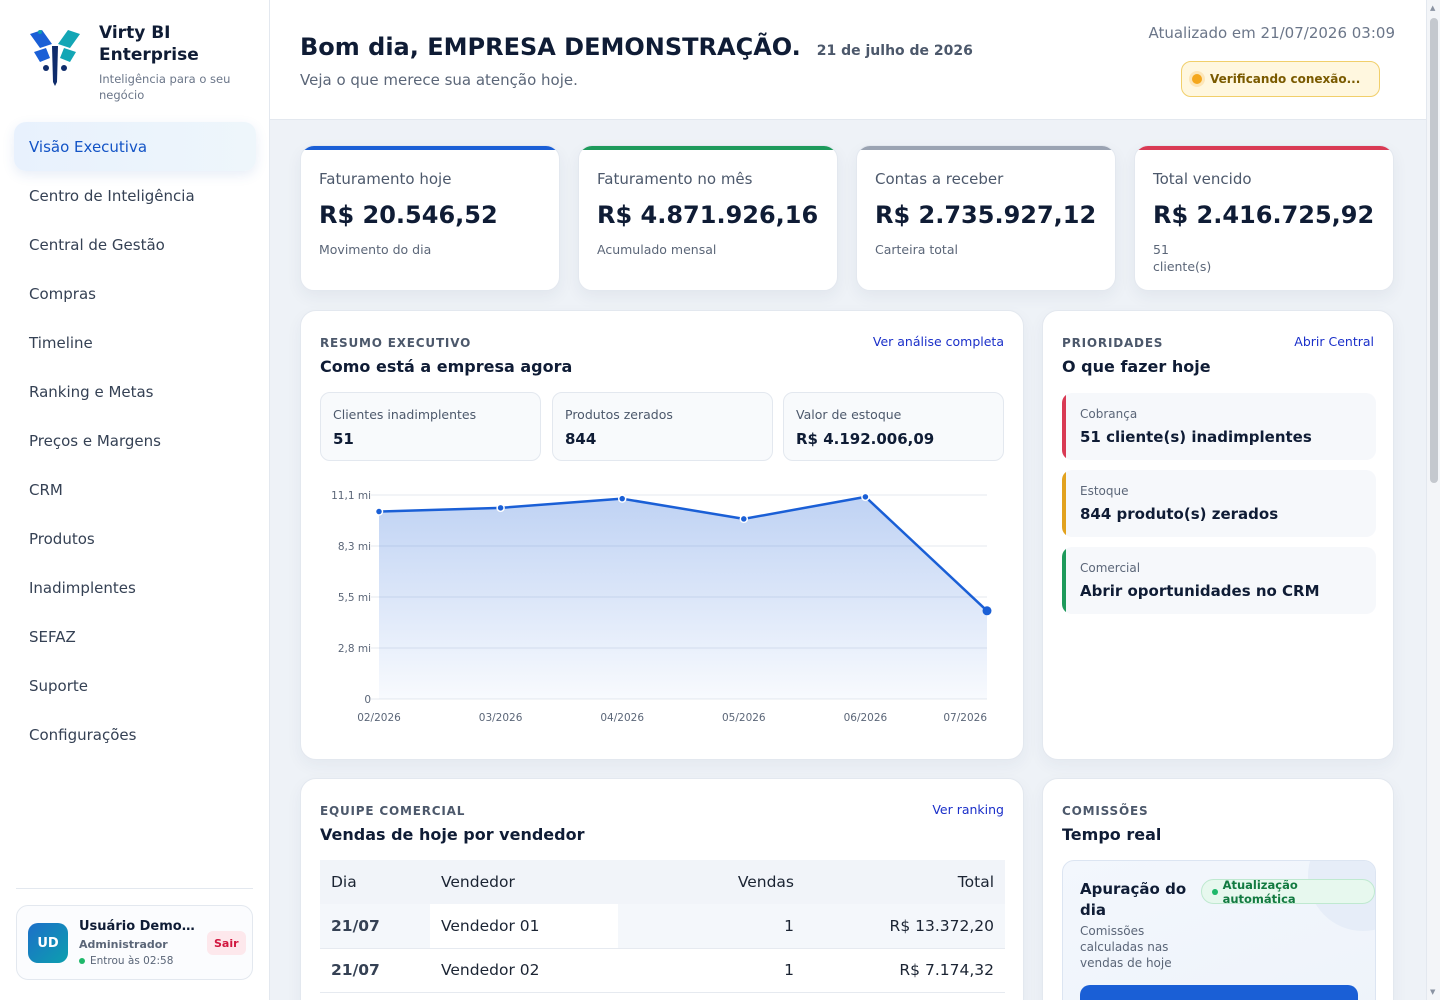 The height and width of the screenshot is (1000, 1440). Describe the element at coordinates (1104, 491) in the screenshot. I see `priority-category: Estoque` at that location.